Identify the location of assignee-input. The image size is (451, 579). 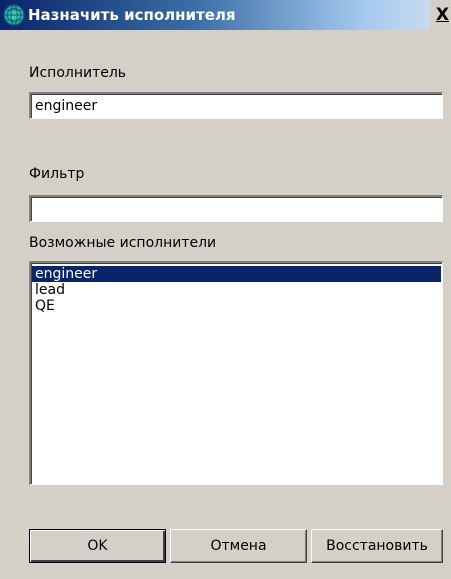
(236, 105).